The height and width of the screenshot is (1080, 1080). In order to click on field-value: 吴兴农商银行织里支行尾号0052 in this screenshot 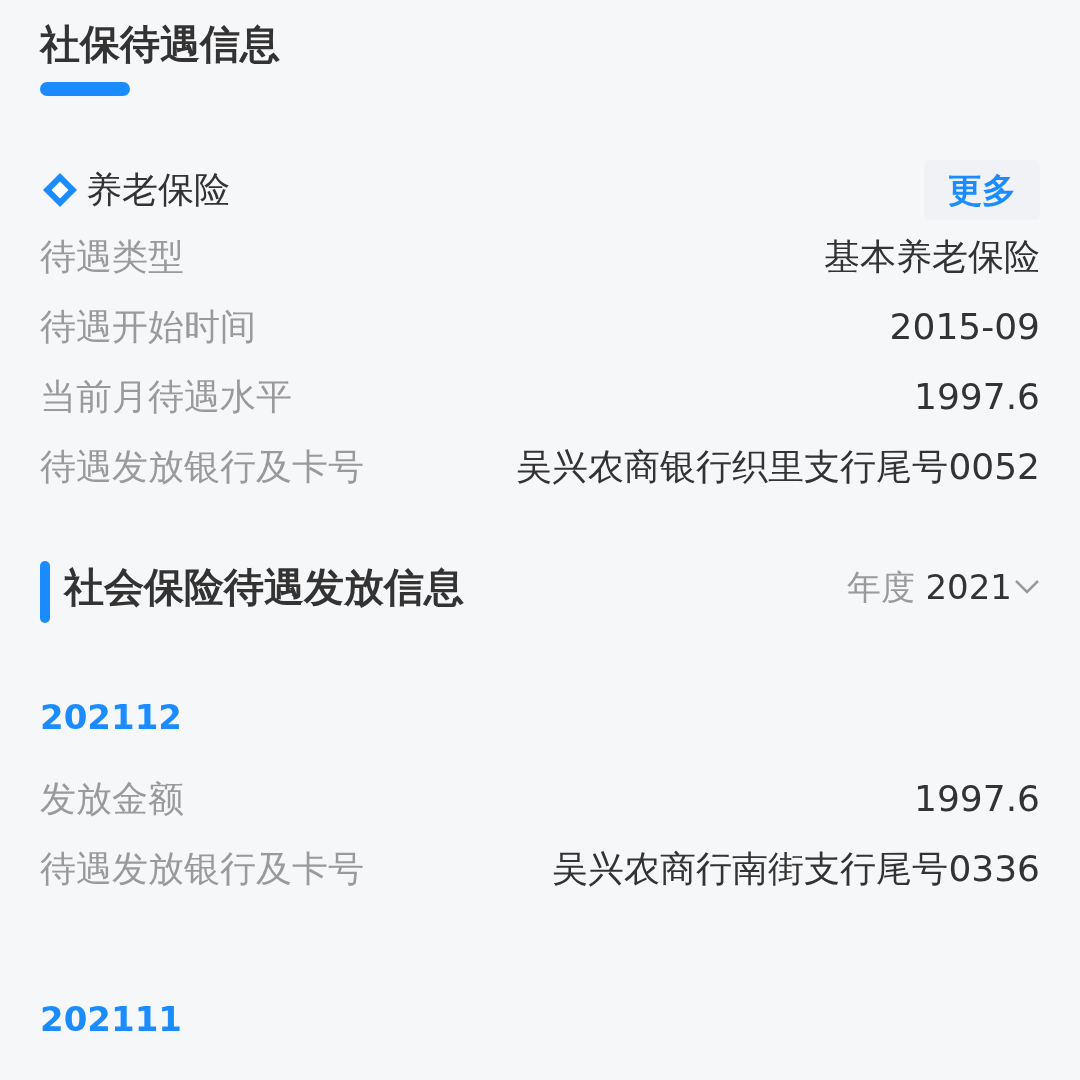, I will do `click(778, 467)`.